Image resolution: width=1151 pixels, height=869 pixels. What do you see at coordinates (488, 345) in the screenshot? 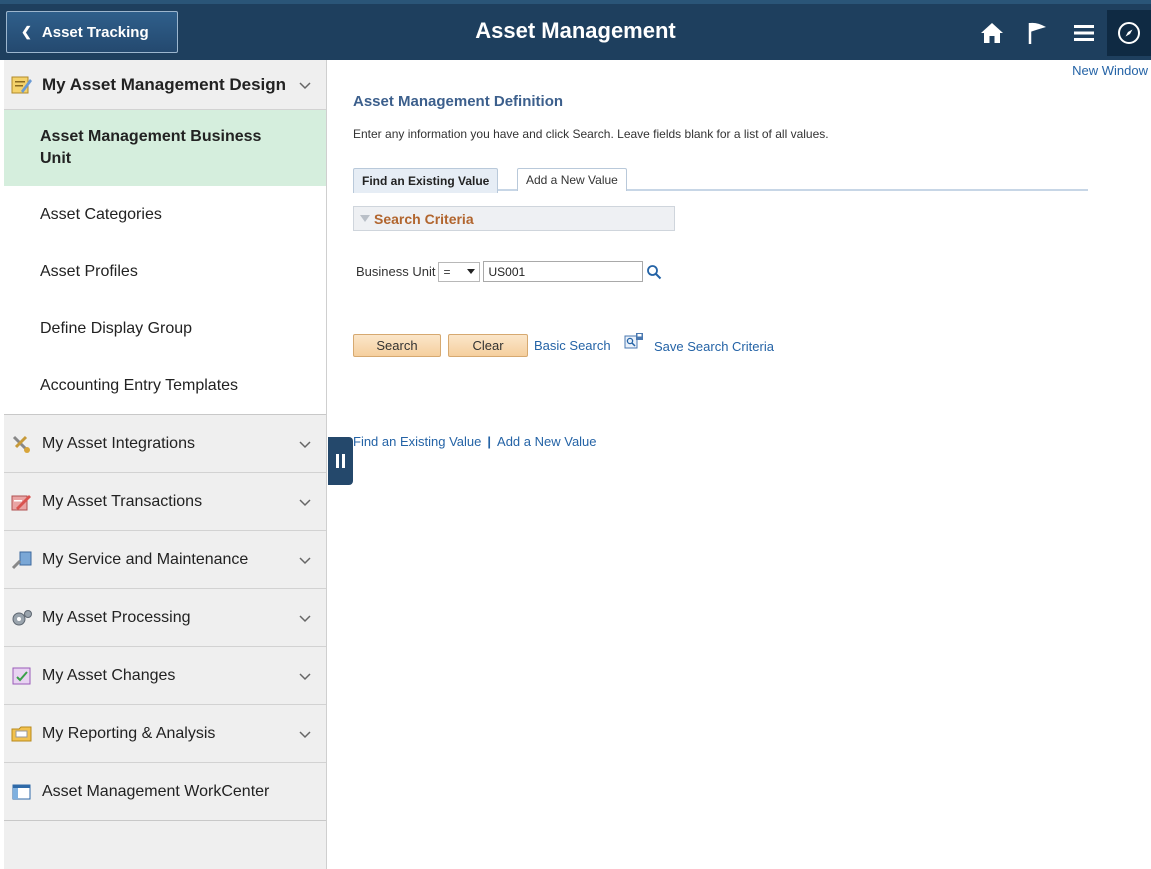
I see `clear-button: Clear` at bounding box center [488, 345].